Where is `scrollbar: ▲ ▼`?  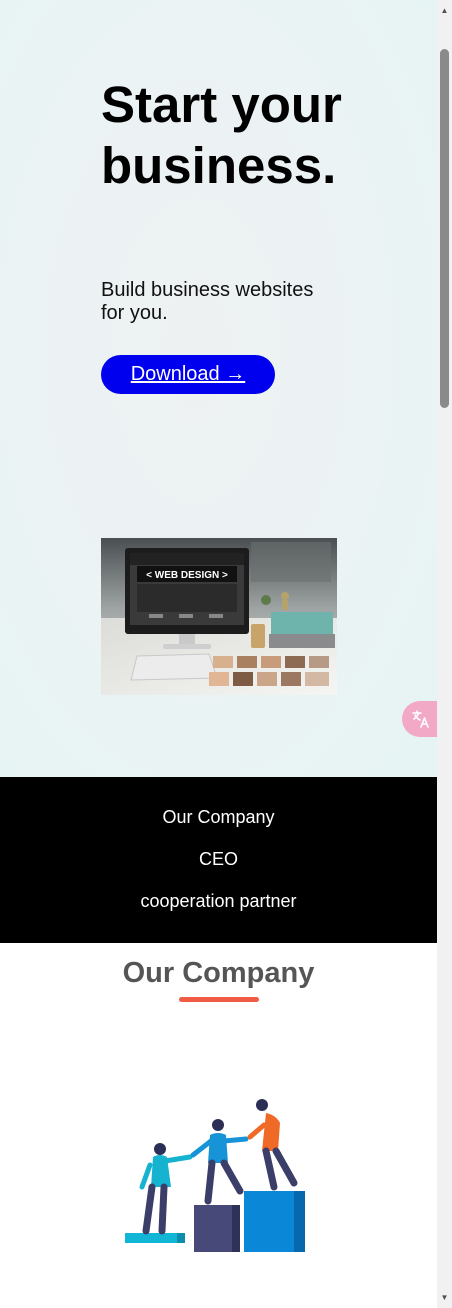 scrollbar: ▲ ▼ is located at coordinates (444, 654).